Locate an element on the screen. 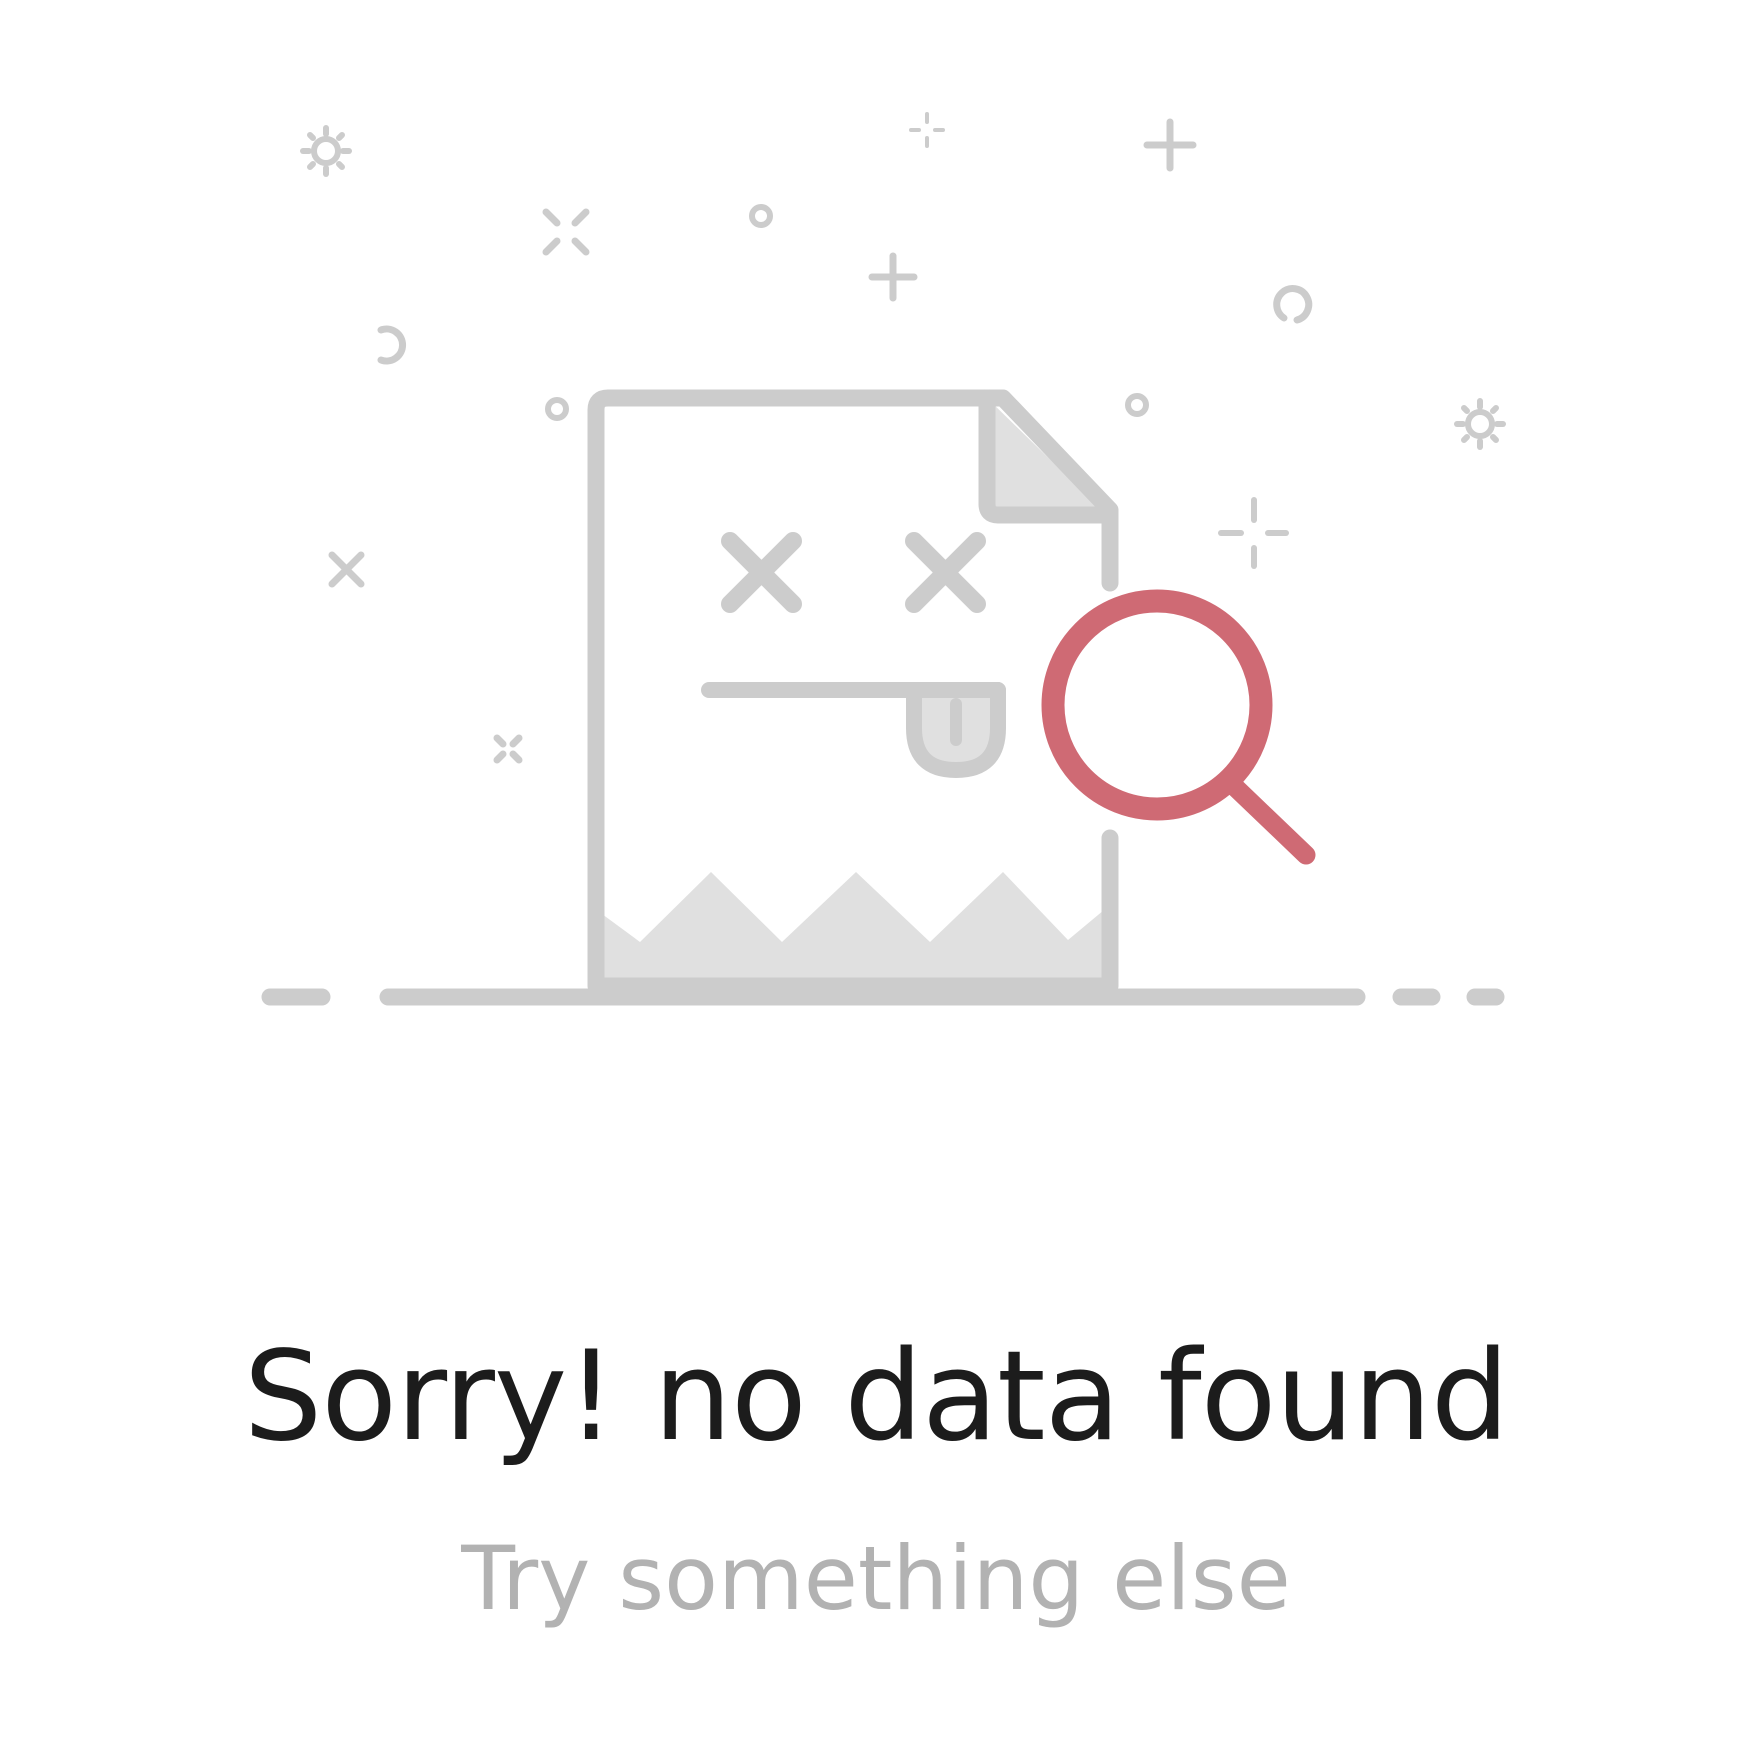 Image resolution: width=1752 pixels, height=1752 pixels. star-sparkle is located at coordinates (1253, 533).